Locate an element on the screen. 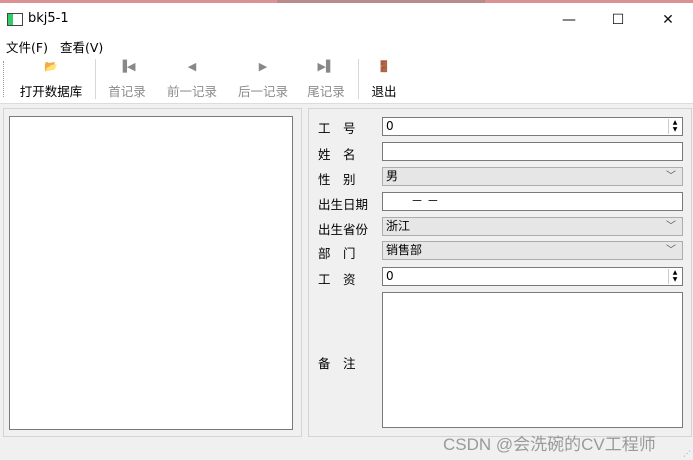 The height and width of the screenshot is (460, 693). next-record-button: ▶ 后一记录 is located at coordinates (263, 79).